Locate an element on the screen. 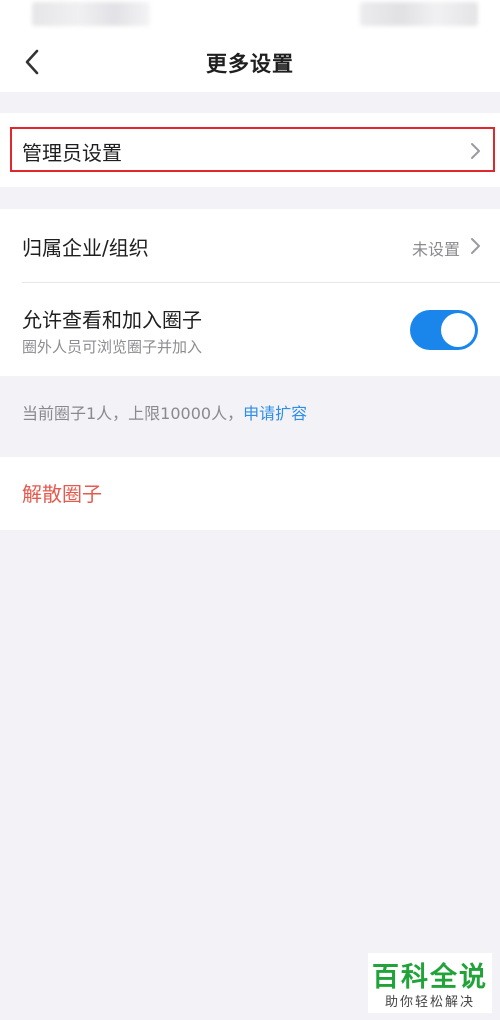  dissolve-circle-button: 解散圈子 is located at coordinates (62, 492).